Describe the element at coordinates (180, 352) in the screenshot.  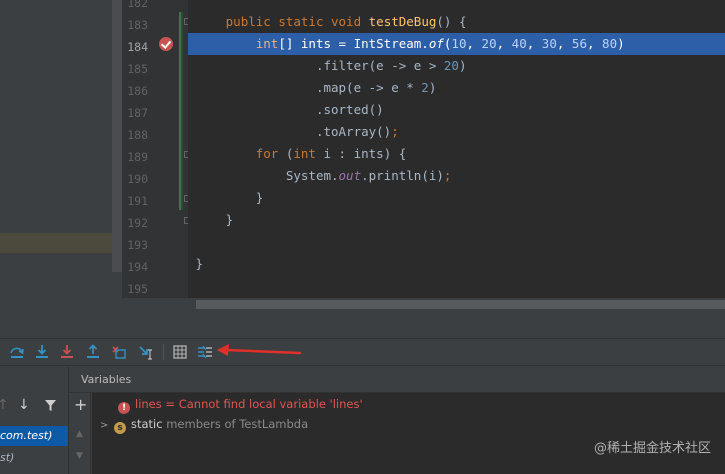
I see `evaluate-expression-icon` at that location.